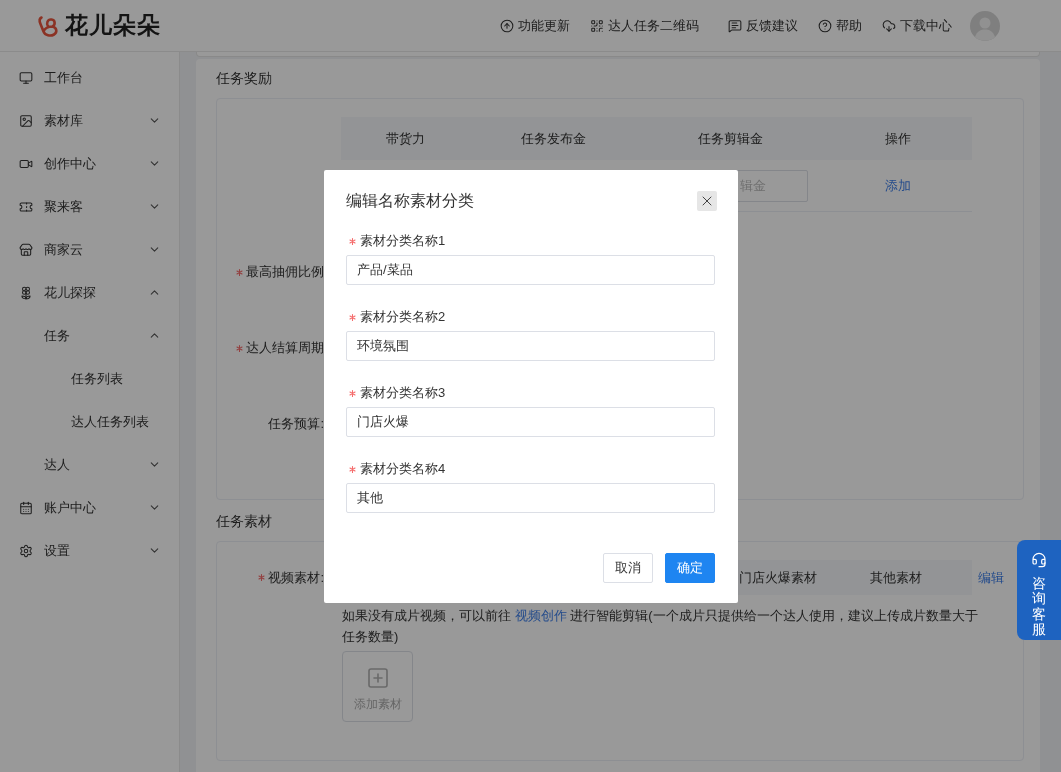 This screenshot has height=772, width=1061. I want to click on video-creation-link: 视频创作, so click(540, 615).